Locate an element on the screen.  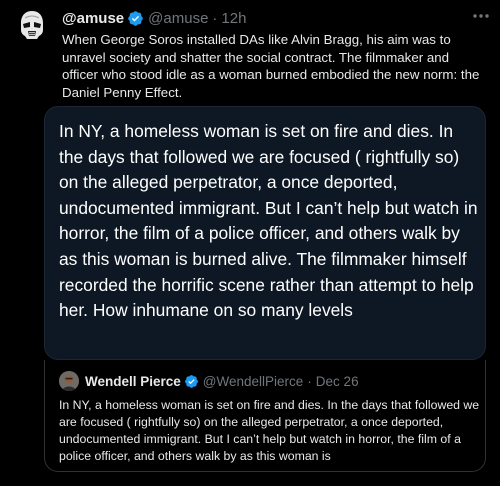
quoted-tweet-header: Wendell Pierce @WendellPierce · Dec 26 is located at coordinates (222, 381).